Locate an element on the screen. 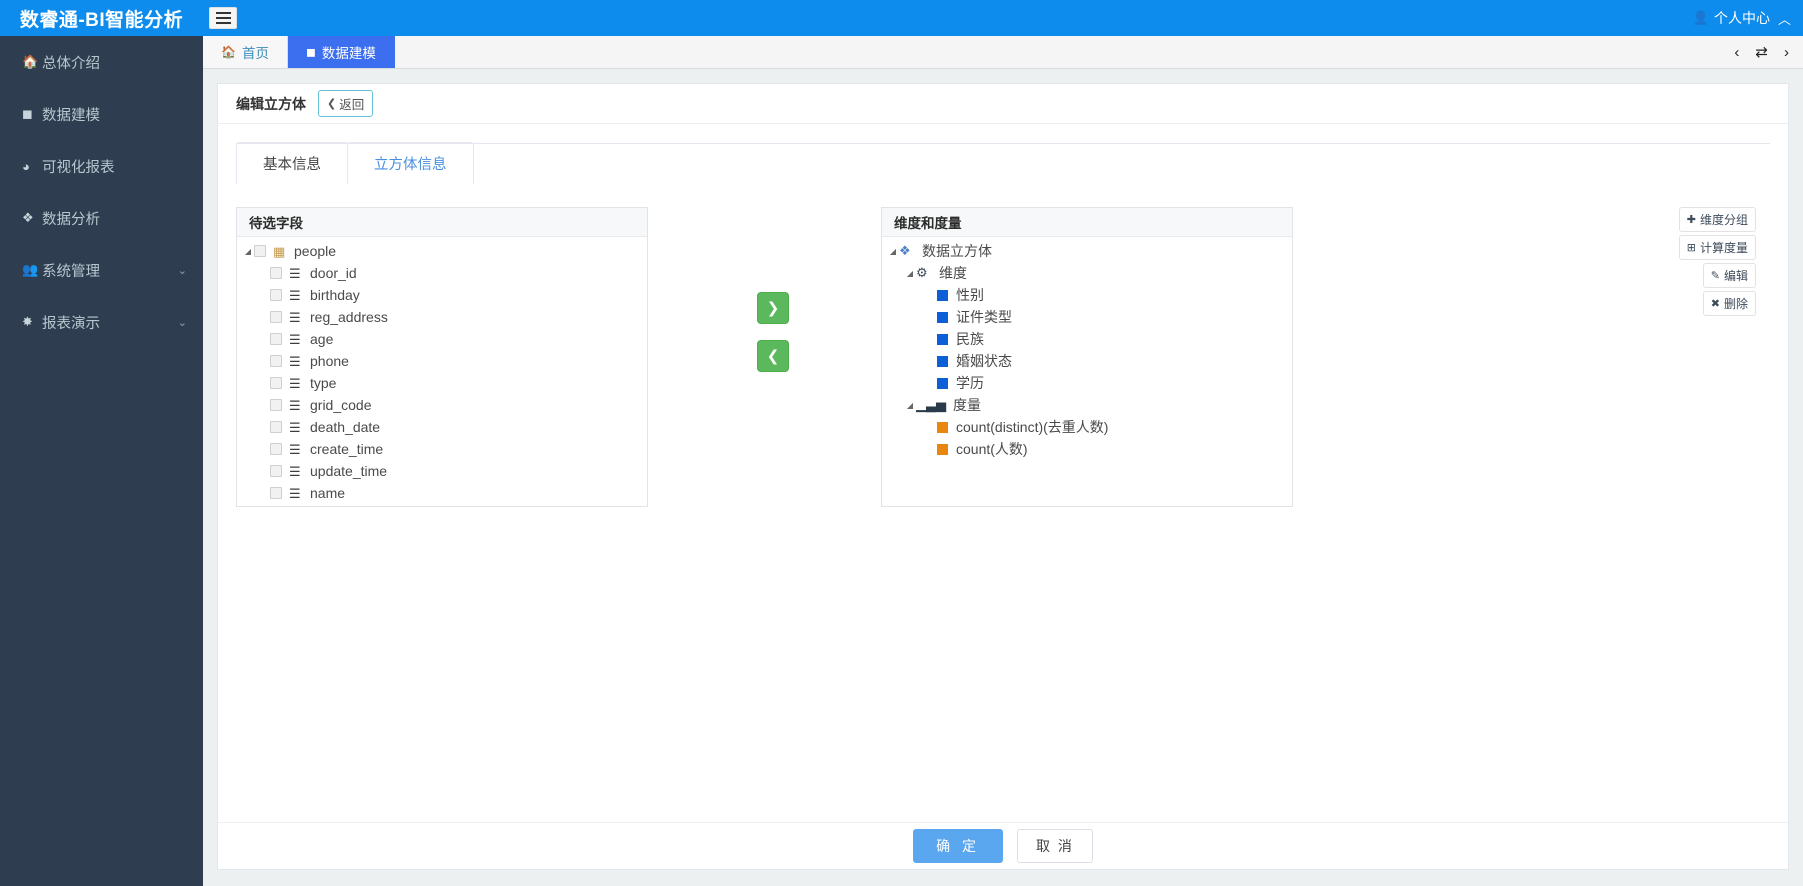 This screenshot has width=1803, height=886. dimension-item: 学历 is located at coordinates (1087, 383).